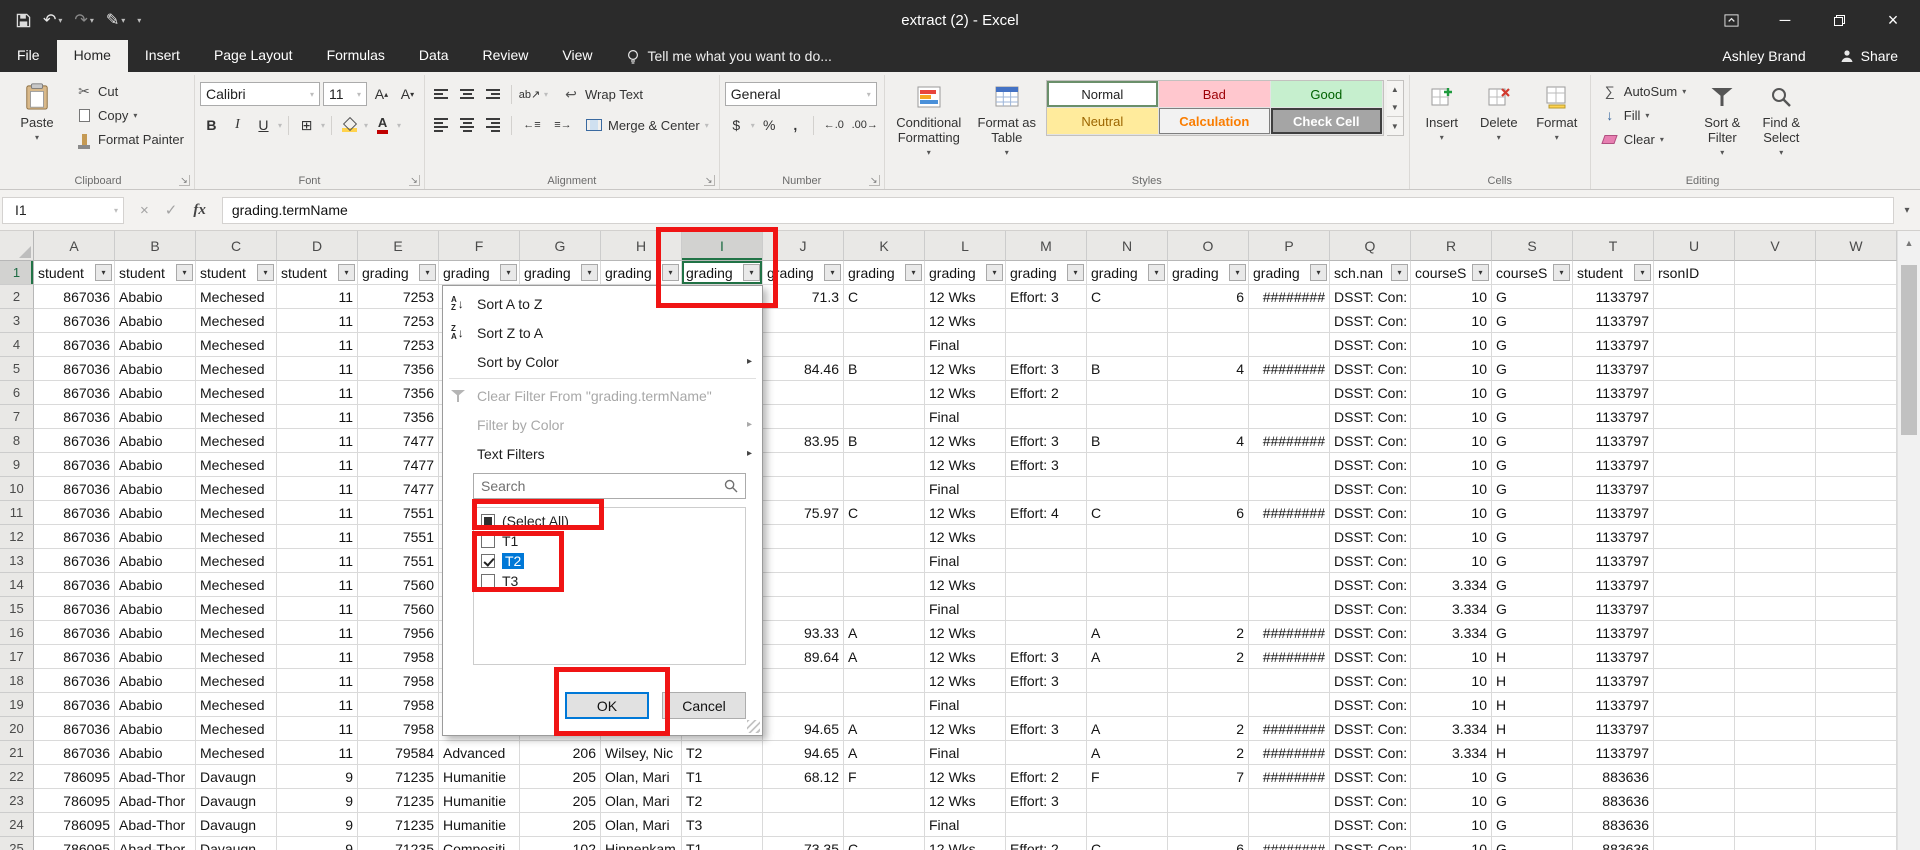 This screenshot has height=850, width=1920. I want to click on cell-n11: C, so click(1127, 513).